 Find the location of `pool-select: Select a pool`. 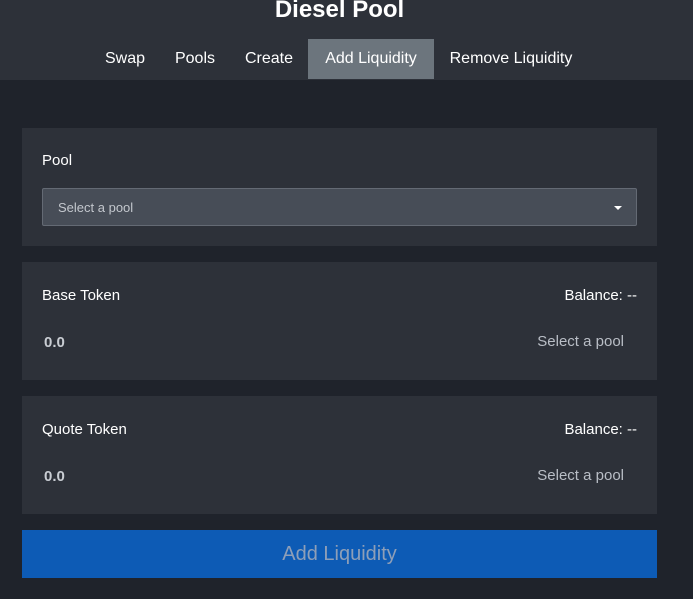

pool-select: Select a pool is located at coordinates (339, 207).